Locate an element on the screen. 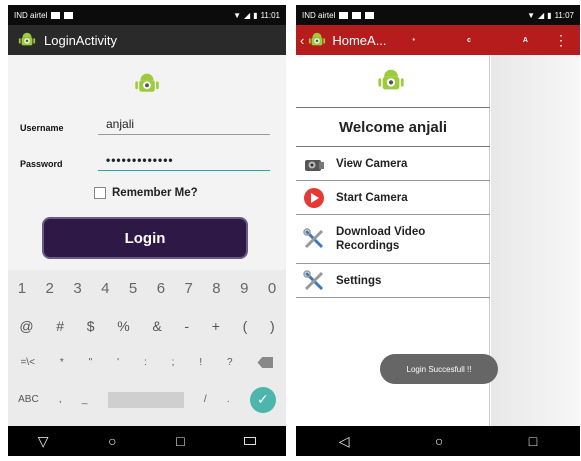 The height and width of the screenshot is (461, 581). keyboard-key: ? is located at coordinates (230, 362).